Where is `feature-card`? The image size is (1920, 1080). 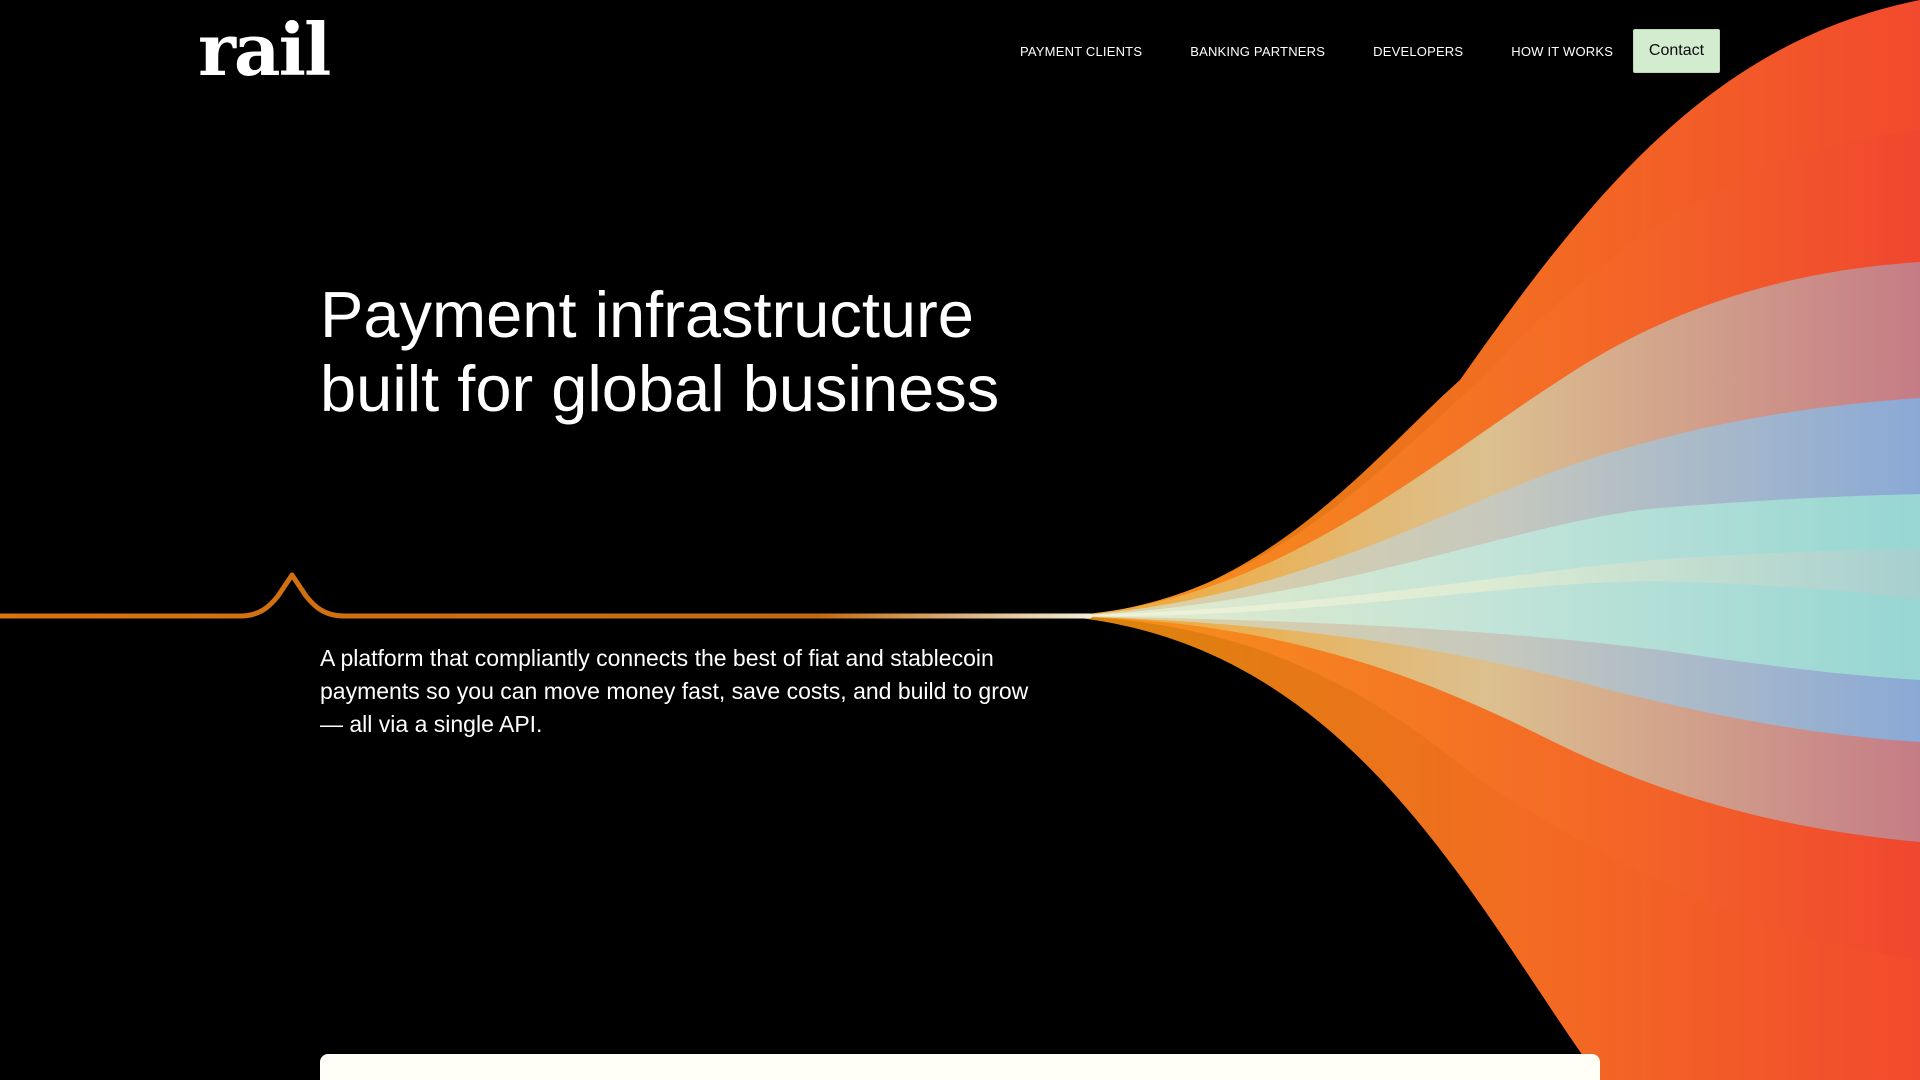 feature-card is located at coordinates (960, 1067).